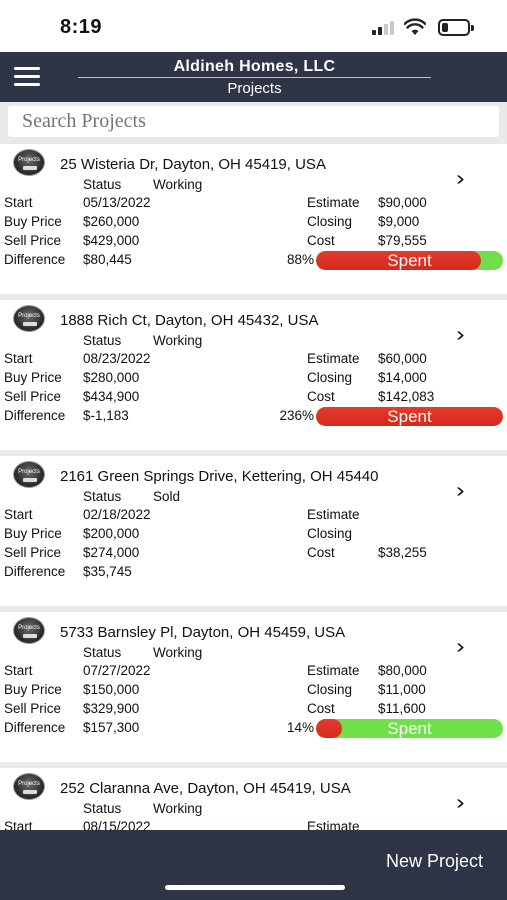  Describe the element at coordinates (456, 27) in the screenshot. I see `battery-icon` at that location.